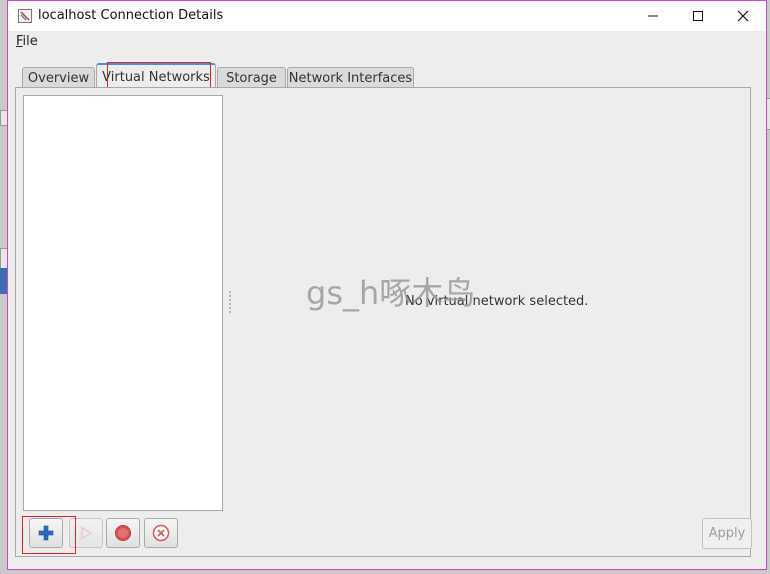 The image size is (770, 574). I want to click on stop-network-button, so click(123, 533).